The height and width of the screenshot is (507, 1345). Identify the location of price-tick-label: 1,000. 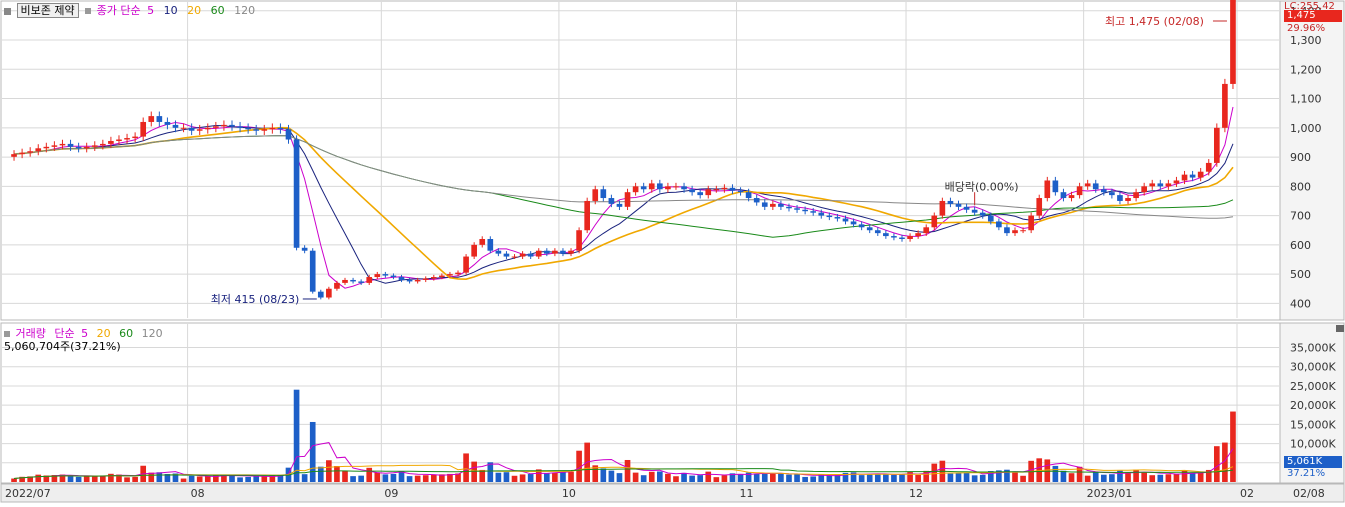
(1306, 128).